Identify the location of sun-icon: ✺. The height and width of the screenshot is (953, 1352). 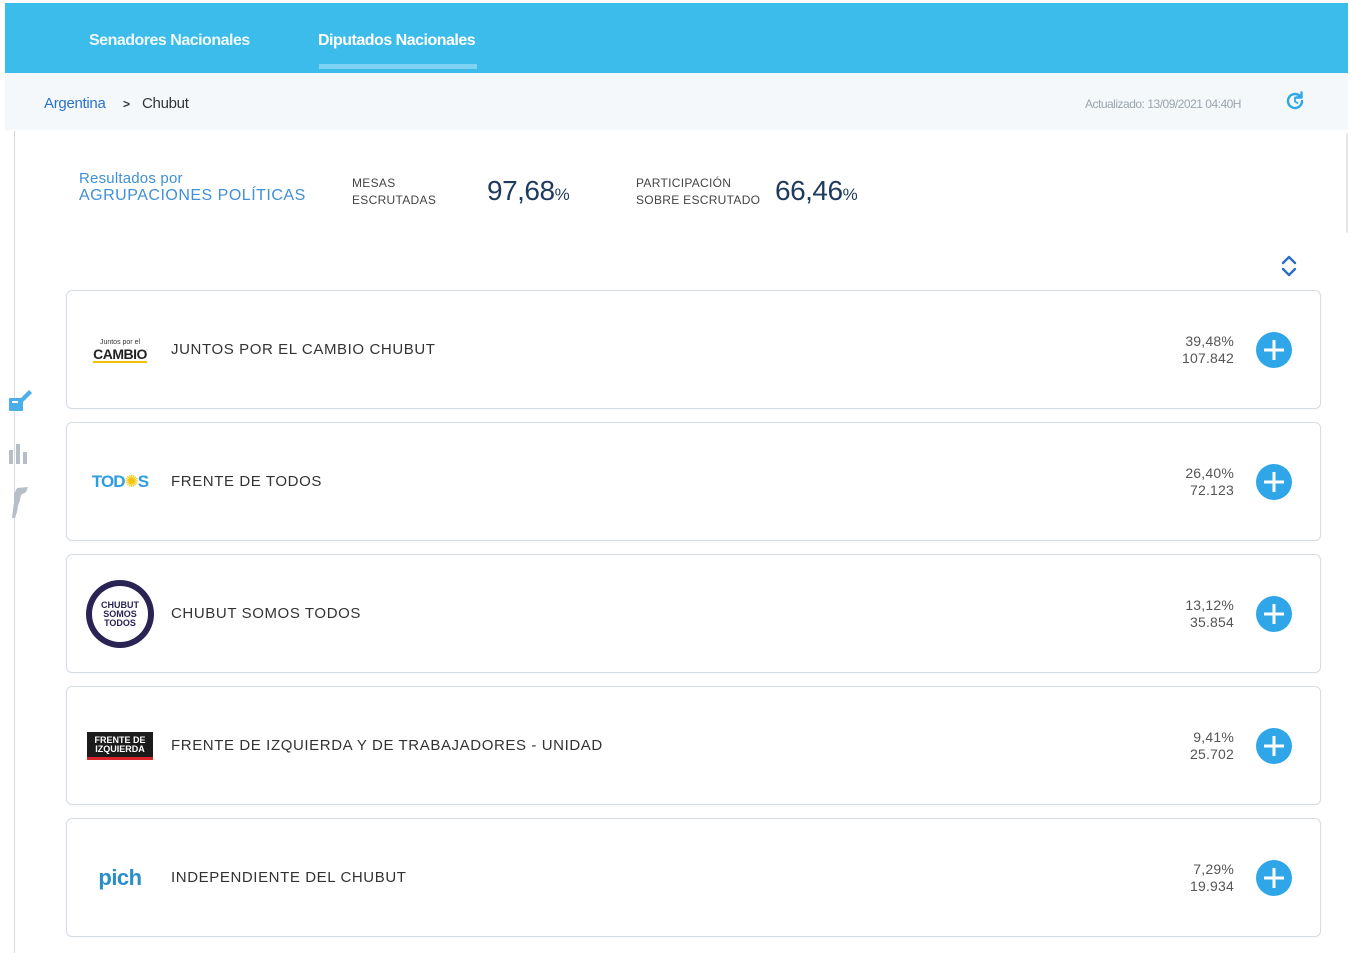
(131, 481).